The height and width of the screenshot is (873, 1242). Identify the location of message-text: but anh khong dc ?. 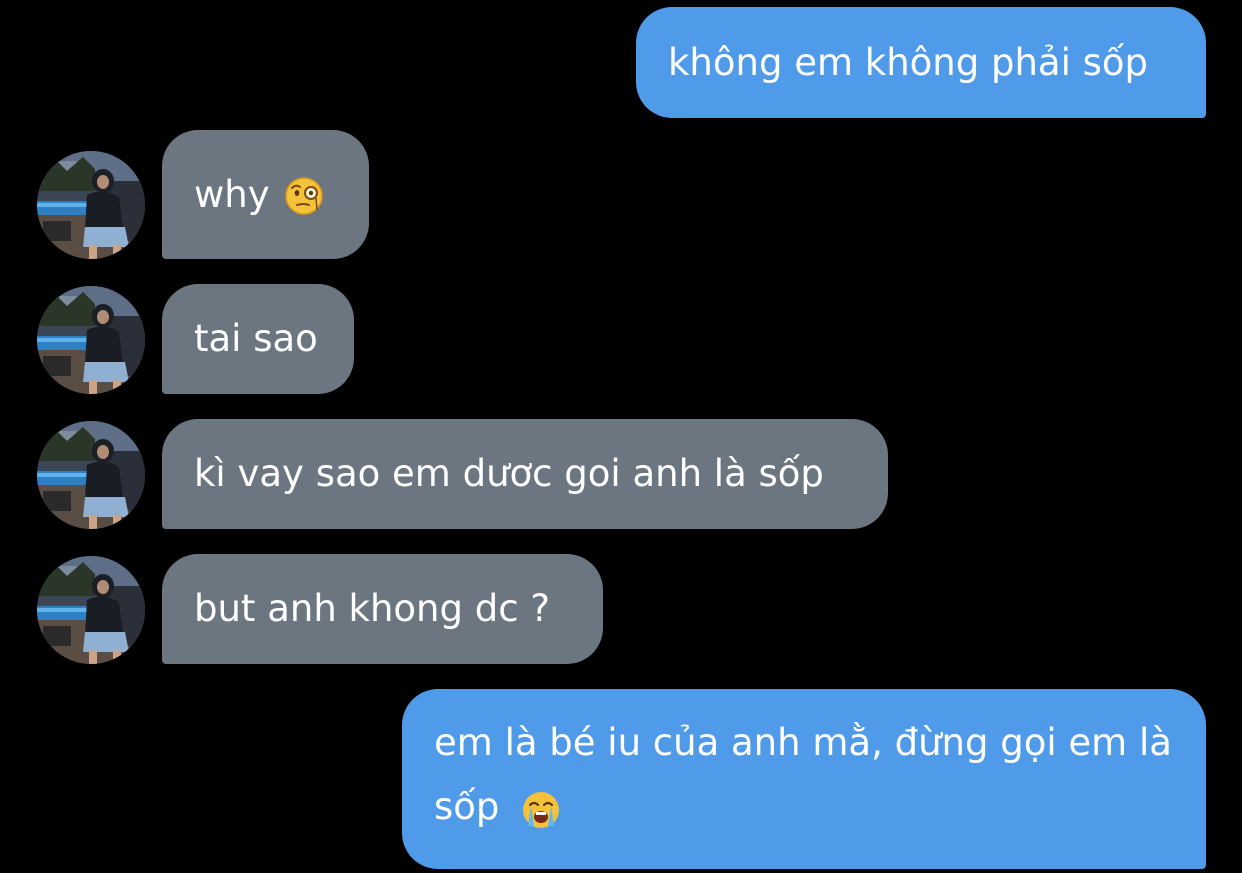
(372, 608).